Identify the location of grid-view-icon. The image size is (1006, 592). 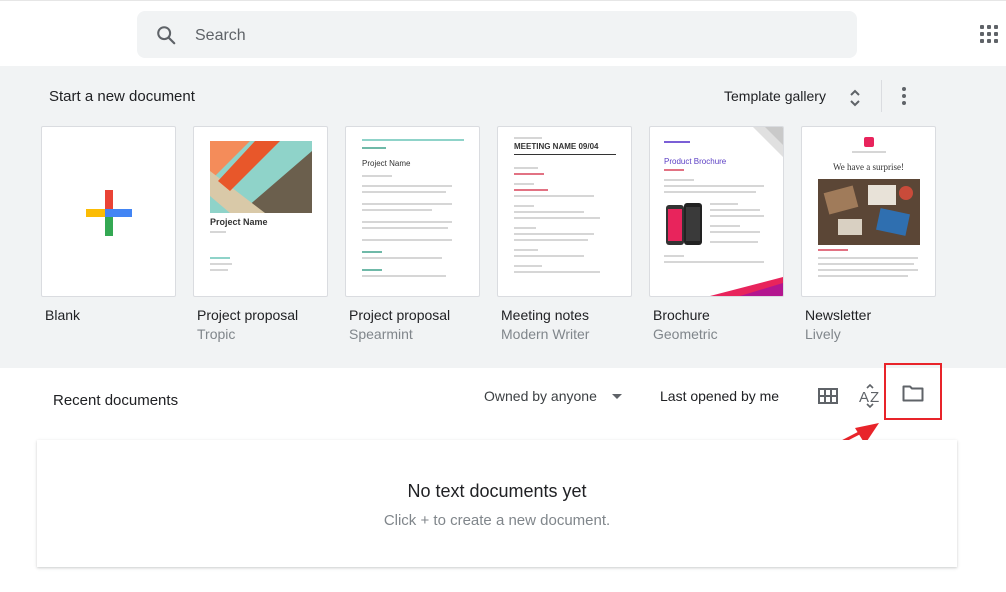
(828, 396).